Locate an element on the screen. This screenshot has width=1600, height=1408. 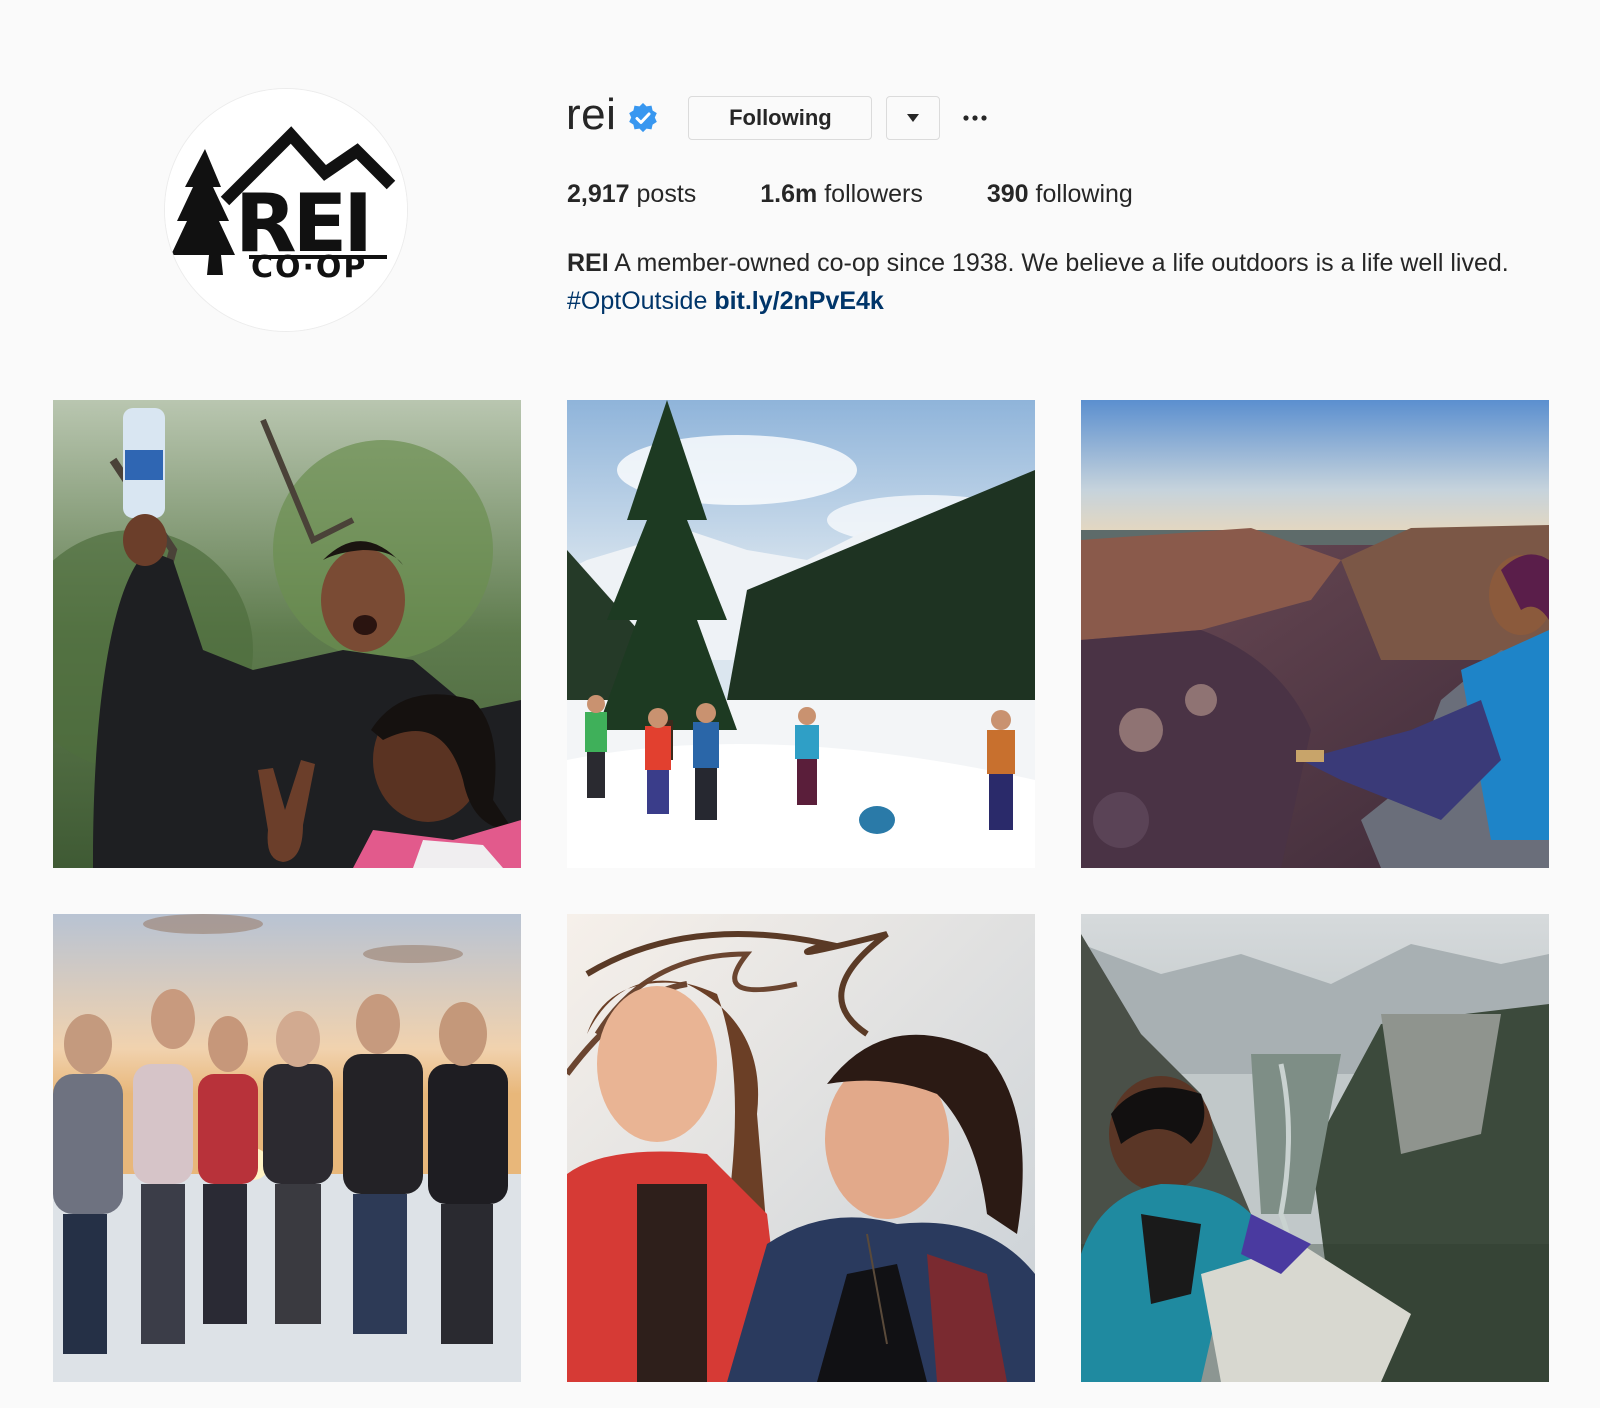
bio-name: REI is located at coordinates (588, 263).